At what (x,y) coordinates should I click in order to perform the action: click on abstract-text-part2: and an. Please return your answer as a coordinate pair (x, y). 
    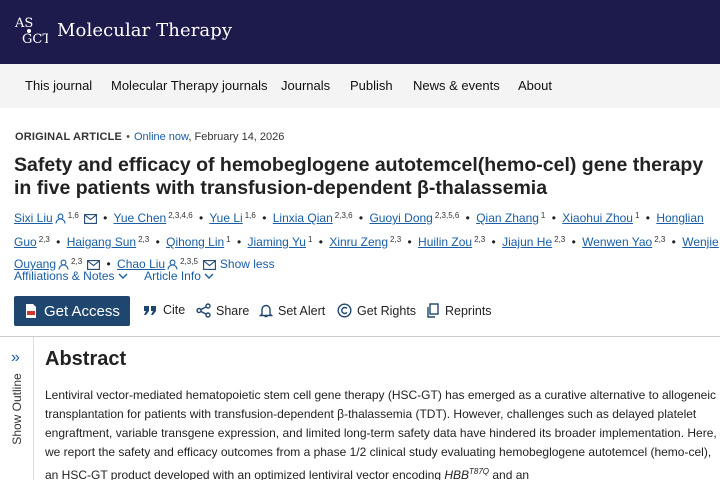
    Looking at the image, I should click on (509, 474).